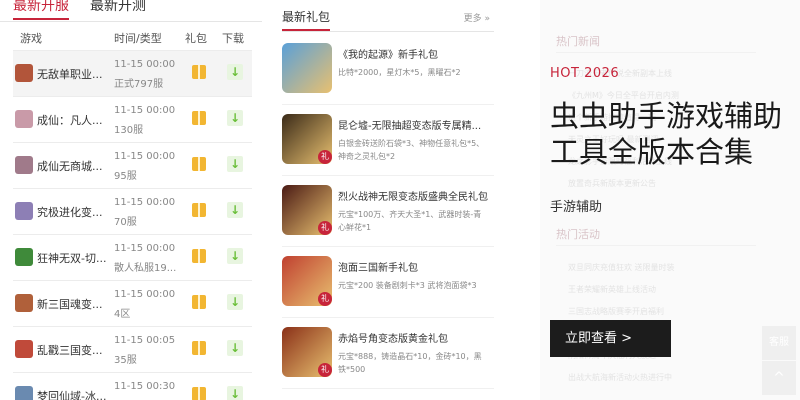  Describe the element at coordinates (125, 222) in the screenshot. I see `server-type: 70服` at that location.